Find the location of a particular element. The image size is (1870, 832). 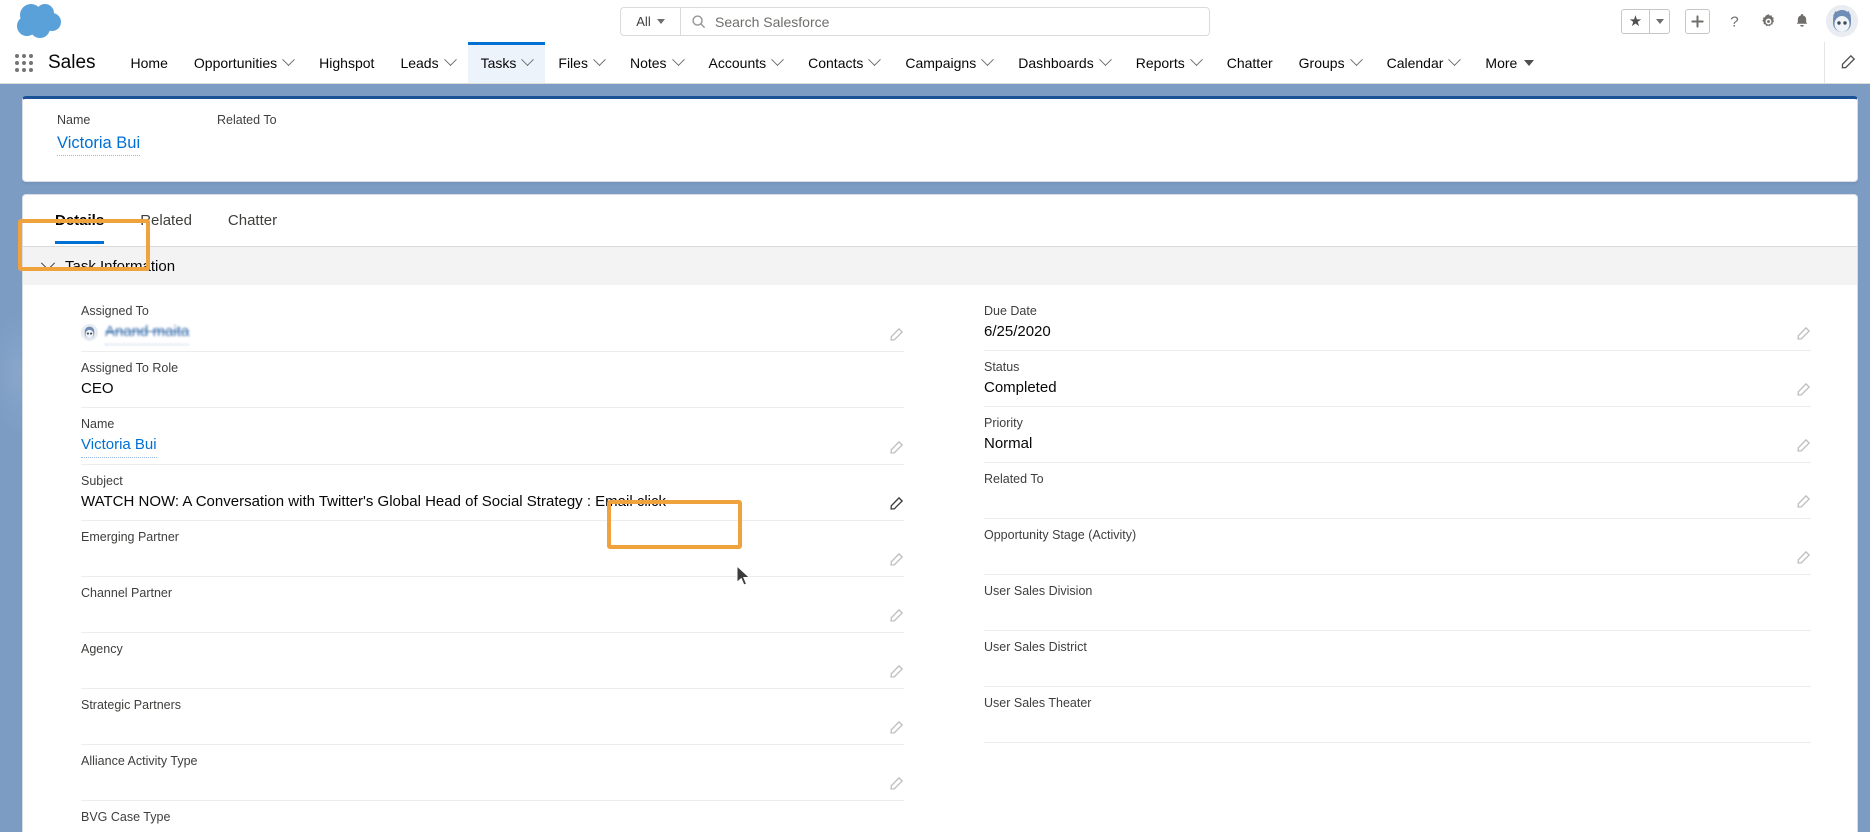

nav-item-more: More is located at coordinates (1509, 62).